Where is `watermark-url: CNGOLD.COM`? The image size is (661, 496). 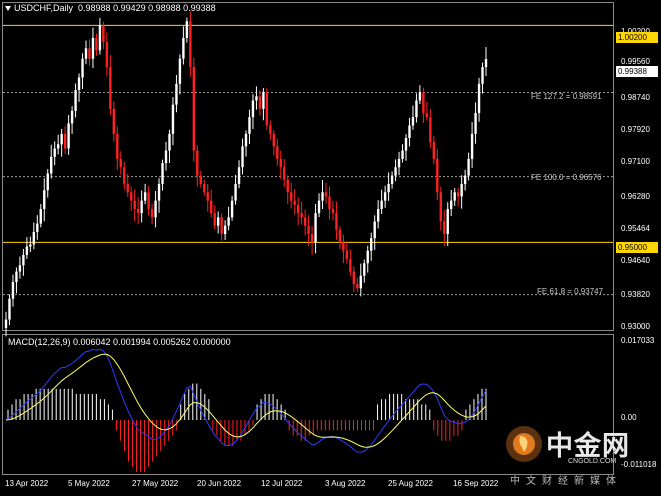 watermark-url: CNGOLD.COM is located at coordinates (592, 461).